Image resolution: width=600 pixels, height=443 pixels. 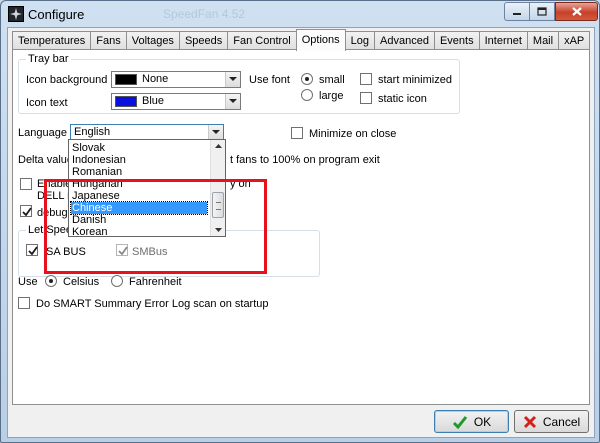 I want to click on icon-background-label: Icon background, so click(x=67, y=80).